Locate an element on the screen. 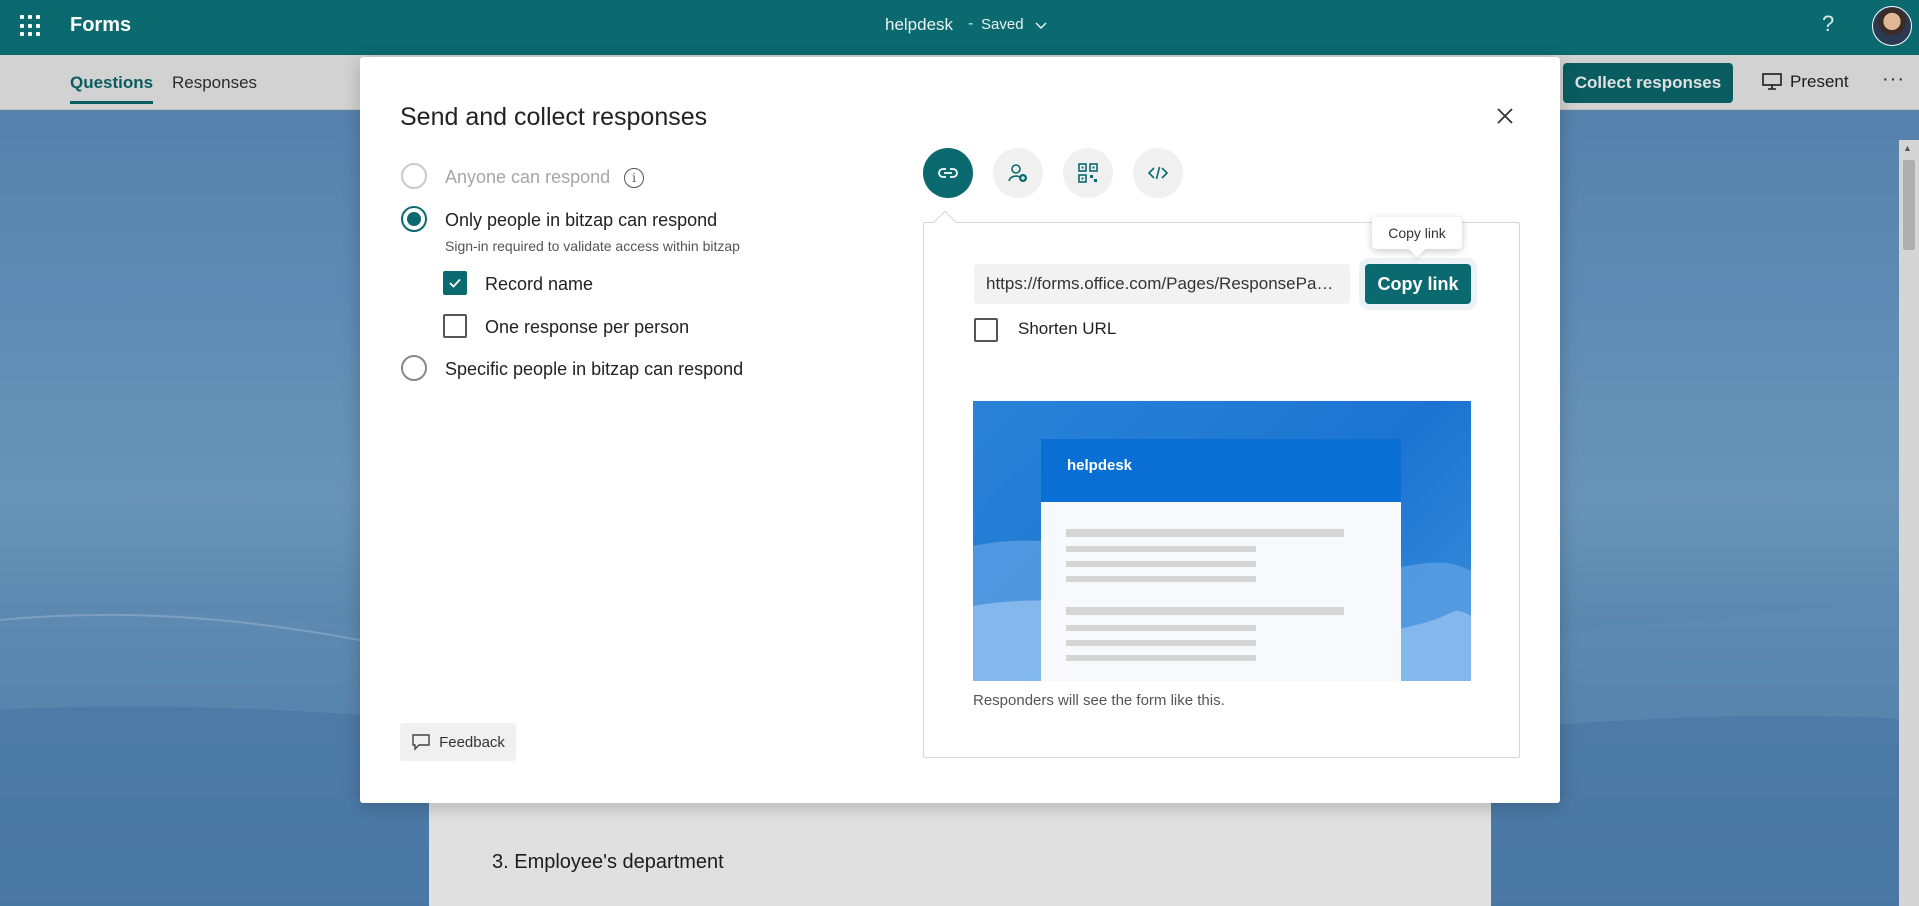  record-name-checkbox is located at coordinates (455, 283).